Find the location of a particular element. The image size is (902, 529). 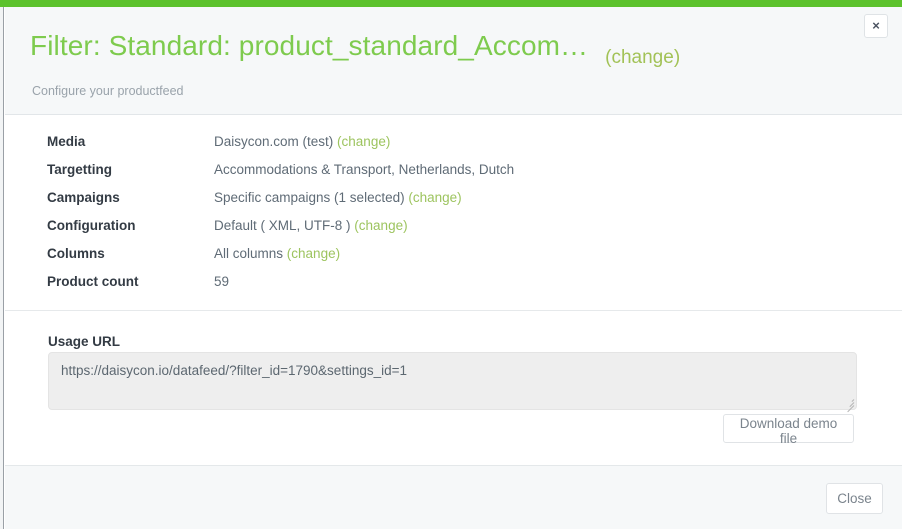

detail-value-text: Specific campaigns (1 selected) is located at coordinates (309, 197).